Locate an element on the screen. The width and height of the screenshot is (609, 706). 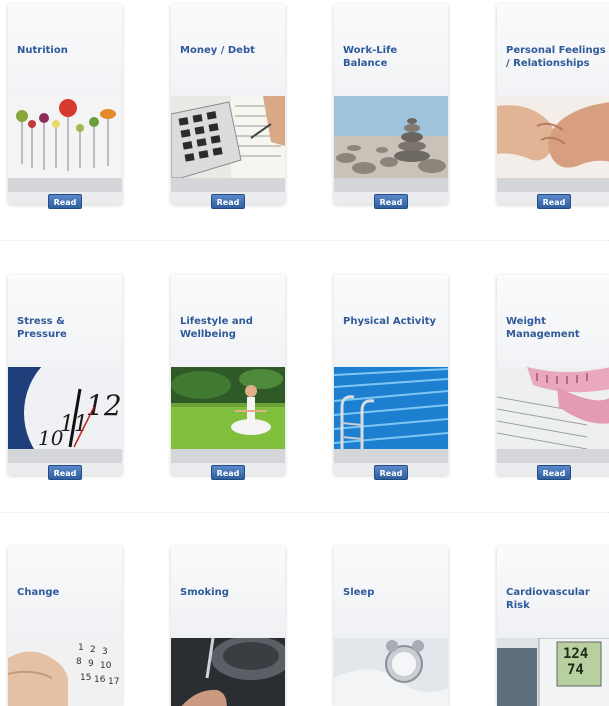
topic-card-cardiovascular-risk: Cardiovascular Risk 124 74 is located at coordinates (553, 626).